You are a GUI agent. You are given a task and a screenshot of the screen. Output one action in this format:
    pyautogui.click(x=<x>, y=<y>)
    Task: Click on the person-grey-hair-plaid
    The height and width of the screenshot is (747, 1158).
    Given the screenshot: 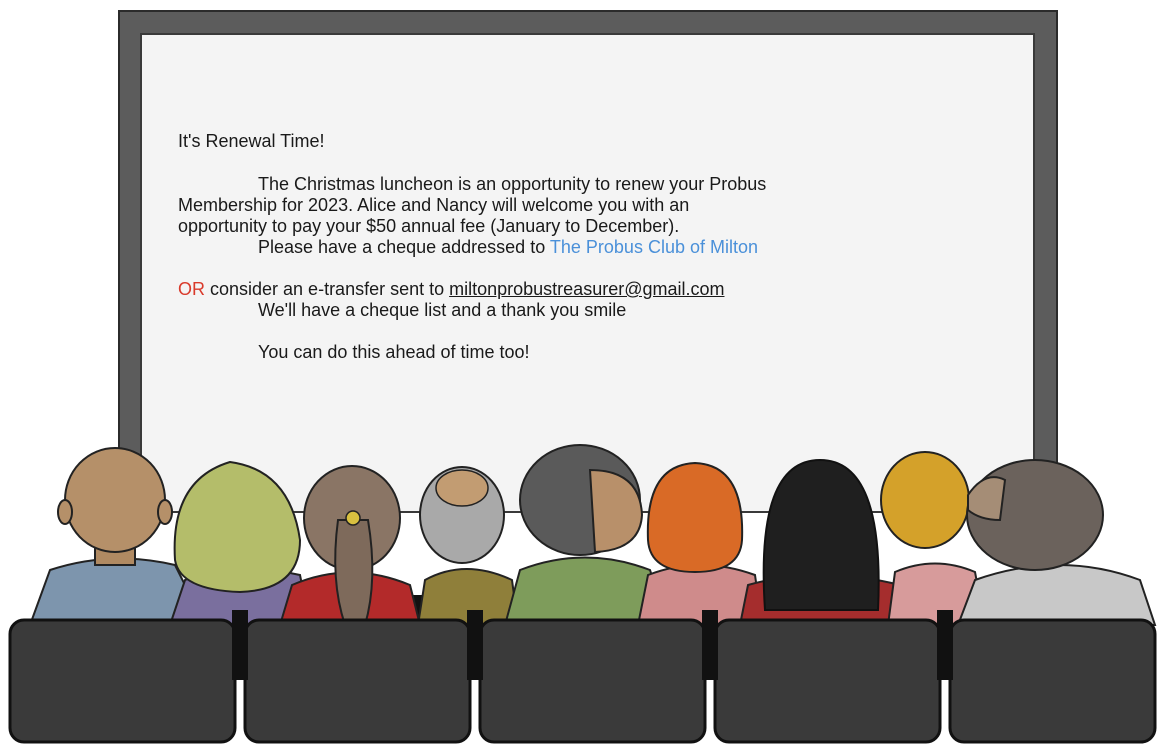 What is the action you would take?
    pyautogui.click(x=468, y=546)
    